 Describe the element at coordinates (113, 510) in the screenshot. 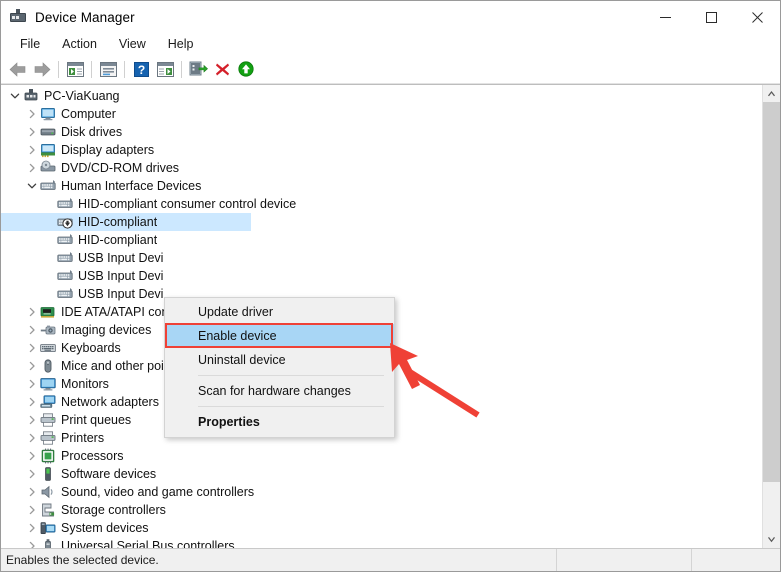

I see `tree-item-label: Storage controllers` at that location.